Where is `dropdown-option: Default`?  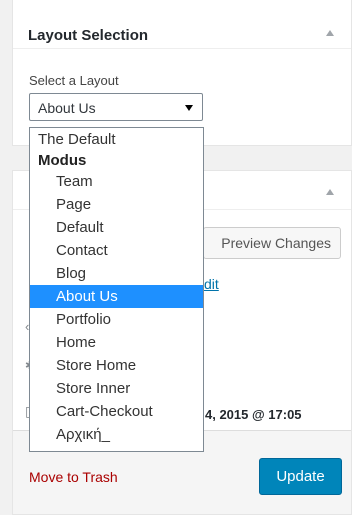
dropdown-option: Default is located at coordinates (116, 227).